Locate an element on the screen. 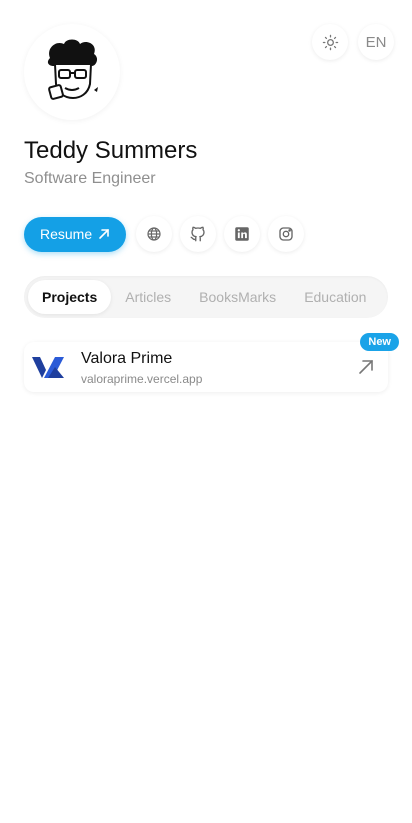 Image resolution: width=412 pixels, height=823 pixels. github-icon is located at coordinates (197, 234).